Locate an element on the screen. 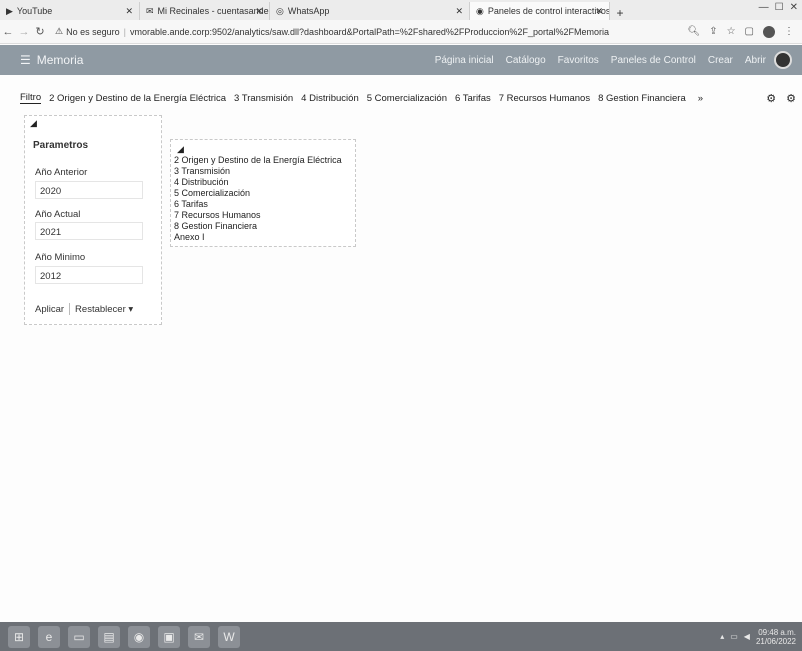 Image resolution: width=802 pixels, height=651 pixels. label-ano-minimo: Año Minimo is located at coordinates (60, 257).